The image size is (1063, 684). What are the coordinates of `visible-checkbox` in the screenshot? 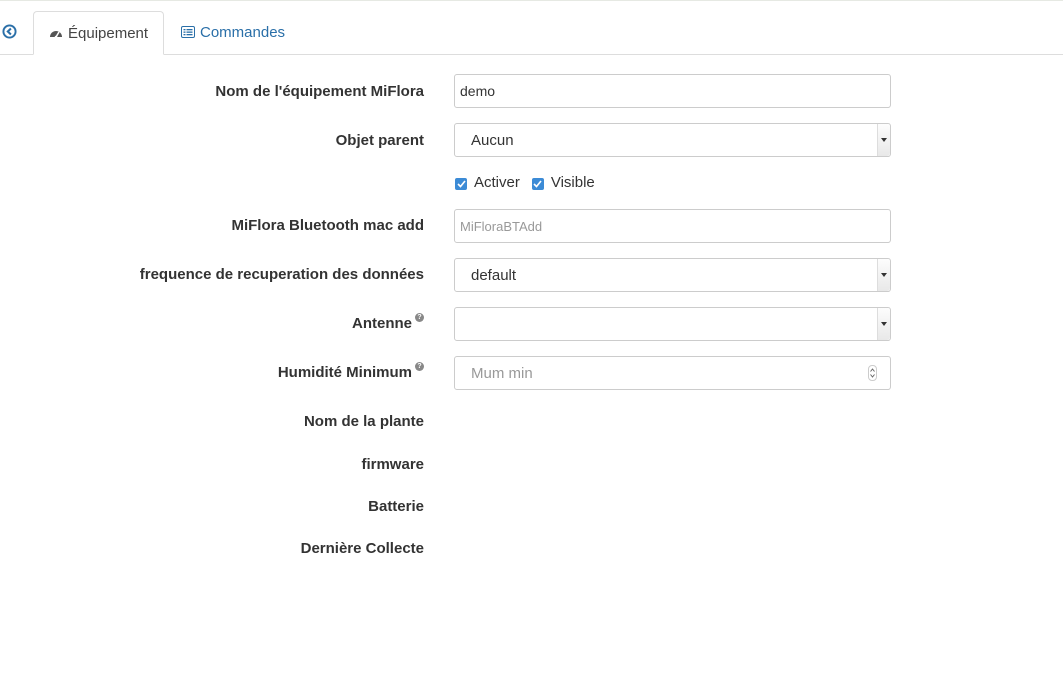 It's located at (537, 183).